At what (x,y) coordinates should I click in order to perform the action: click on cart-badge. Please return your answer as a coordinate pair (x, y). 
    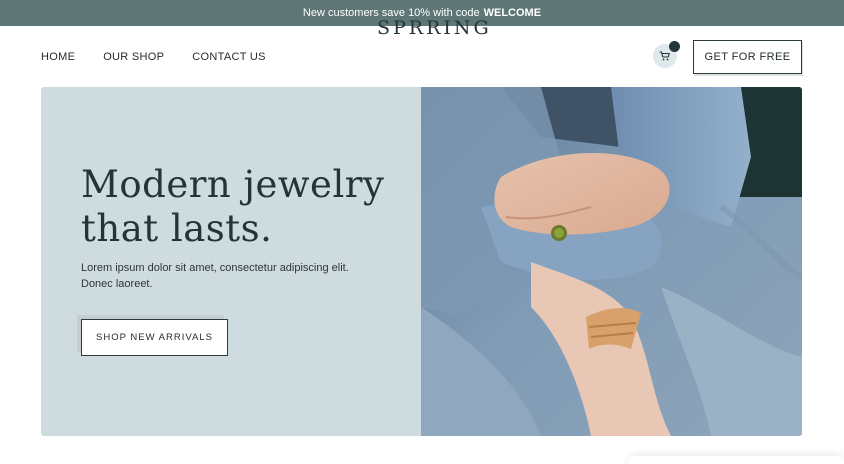
    Looking at the image, I should click on (674, 46).